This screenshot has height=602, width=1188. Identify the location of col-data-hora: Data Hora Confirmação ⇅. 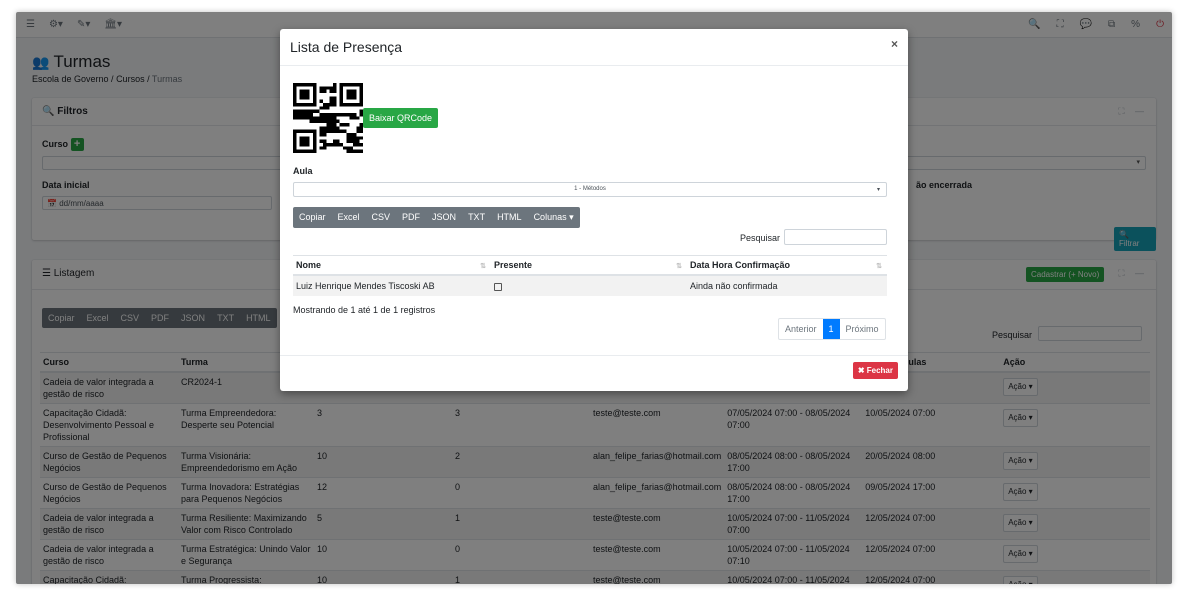
(787, 265).